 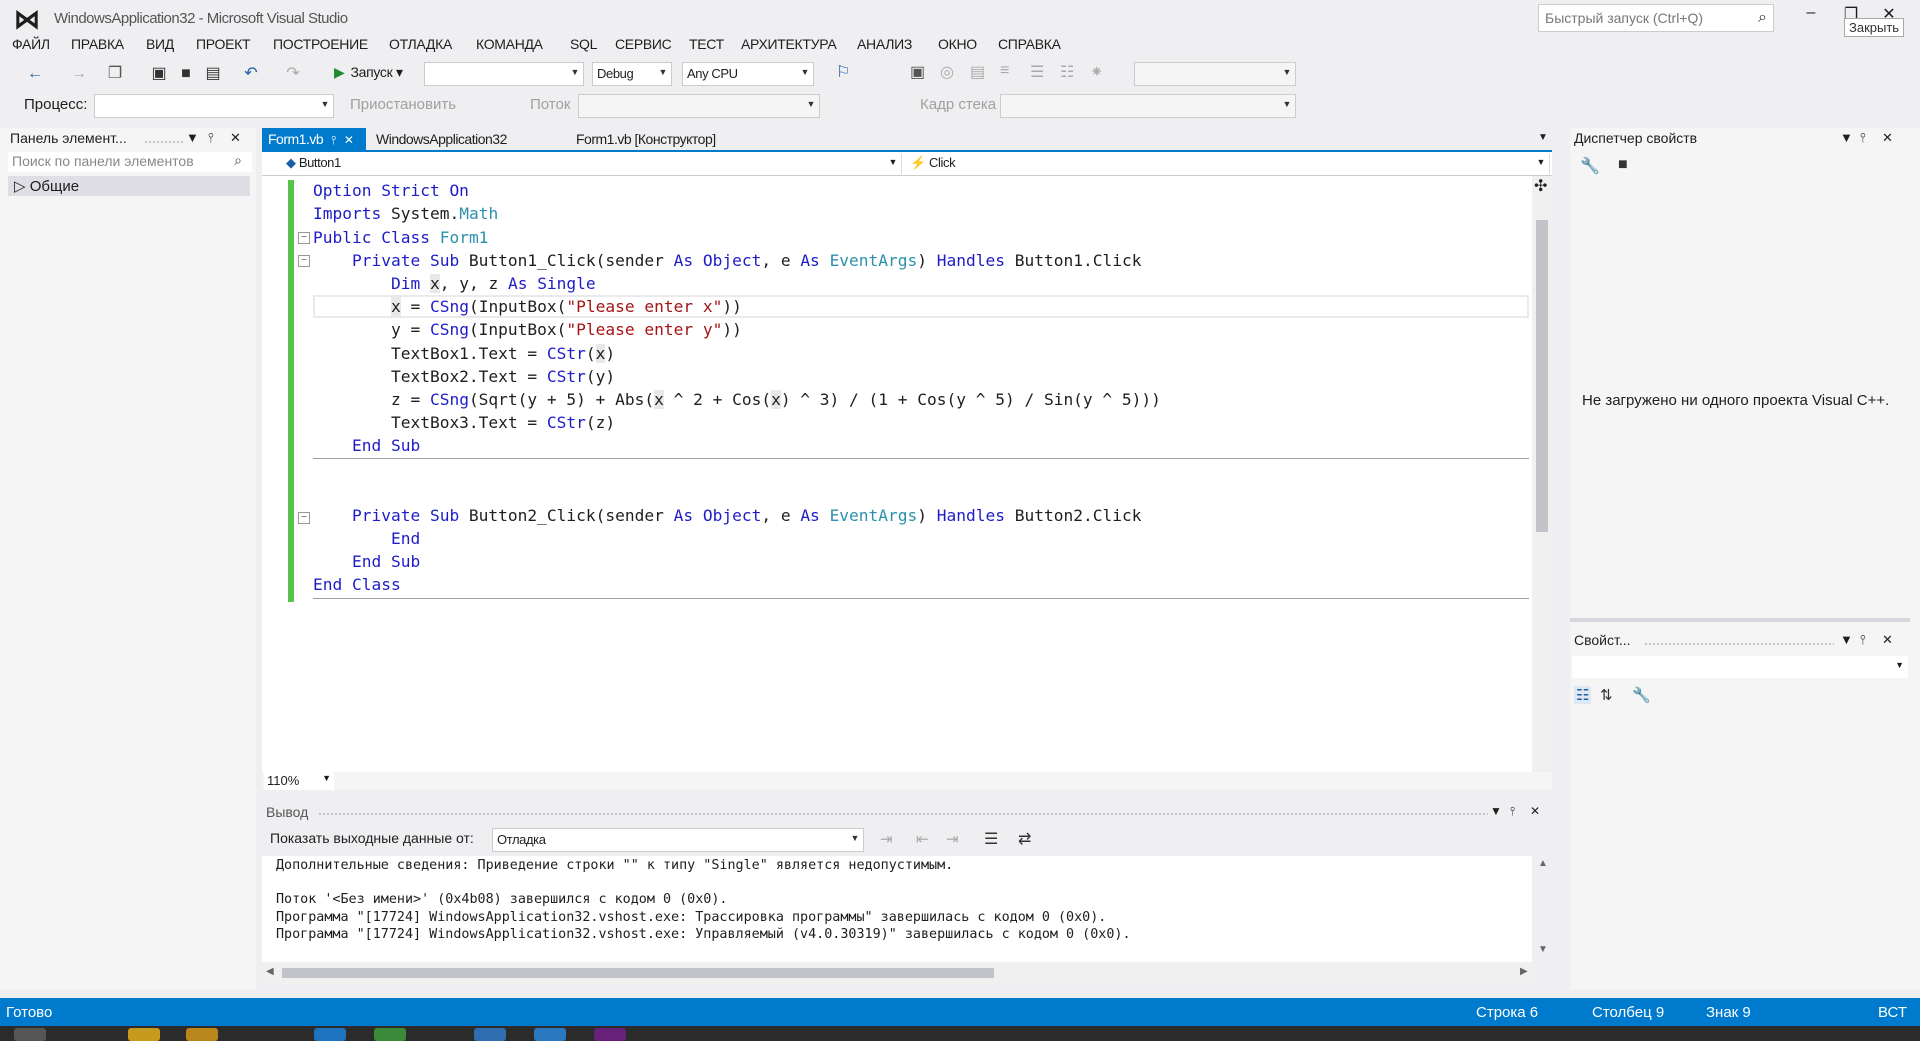 What do you see at coordinates (299, 781) in the screenshot?
I see `zoom-combo: 110% ▼` at bounding box center [299, 781].